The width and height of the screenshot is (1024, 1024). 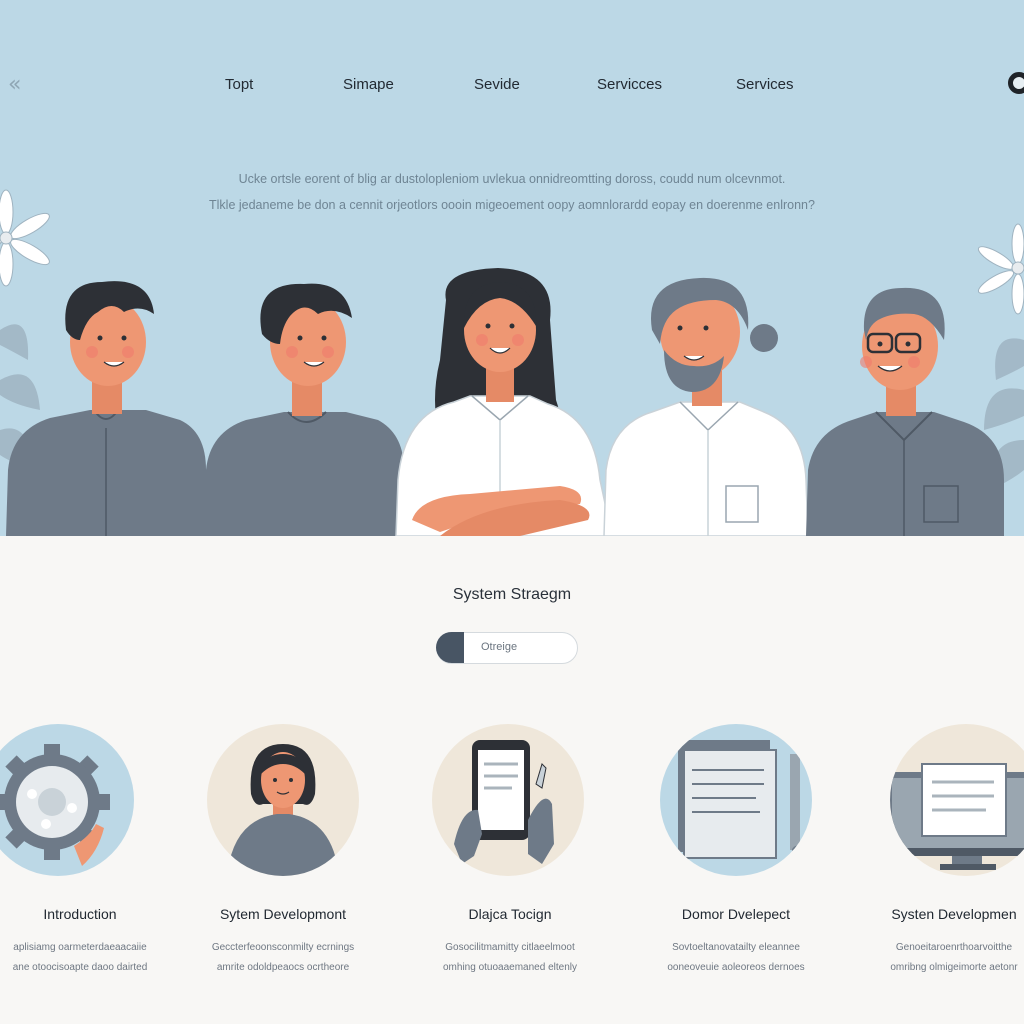 I want to click on card-3-desc-line-2: omhing otuoaaemaned eltenly, so click(x=510, y=967).